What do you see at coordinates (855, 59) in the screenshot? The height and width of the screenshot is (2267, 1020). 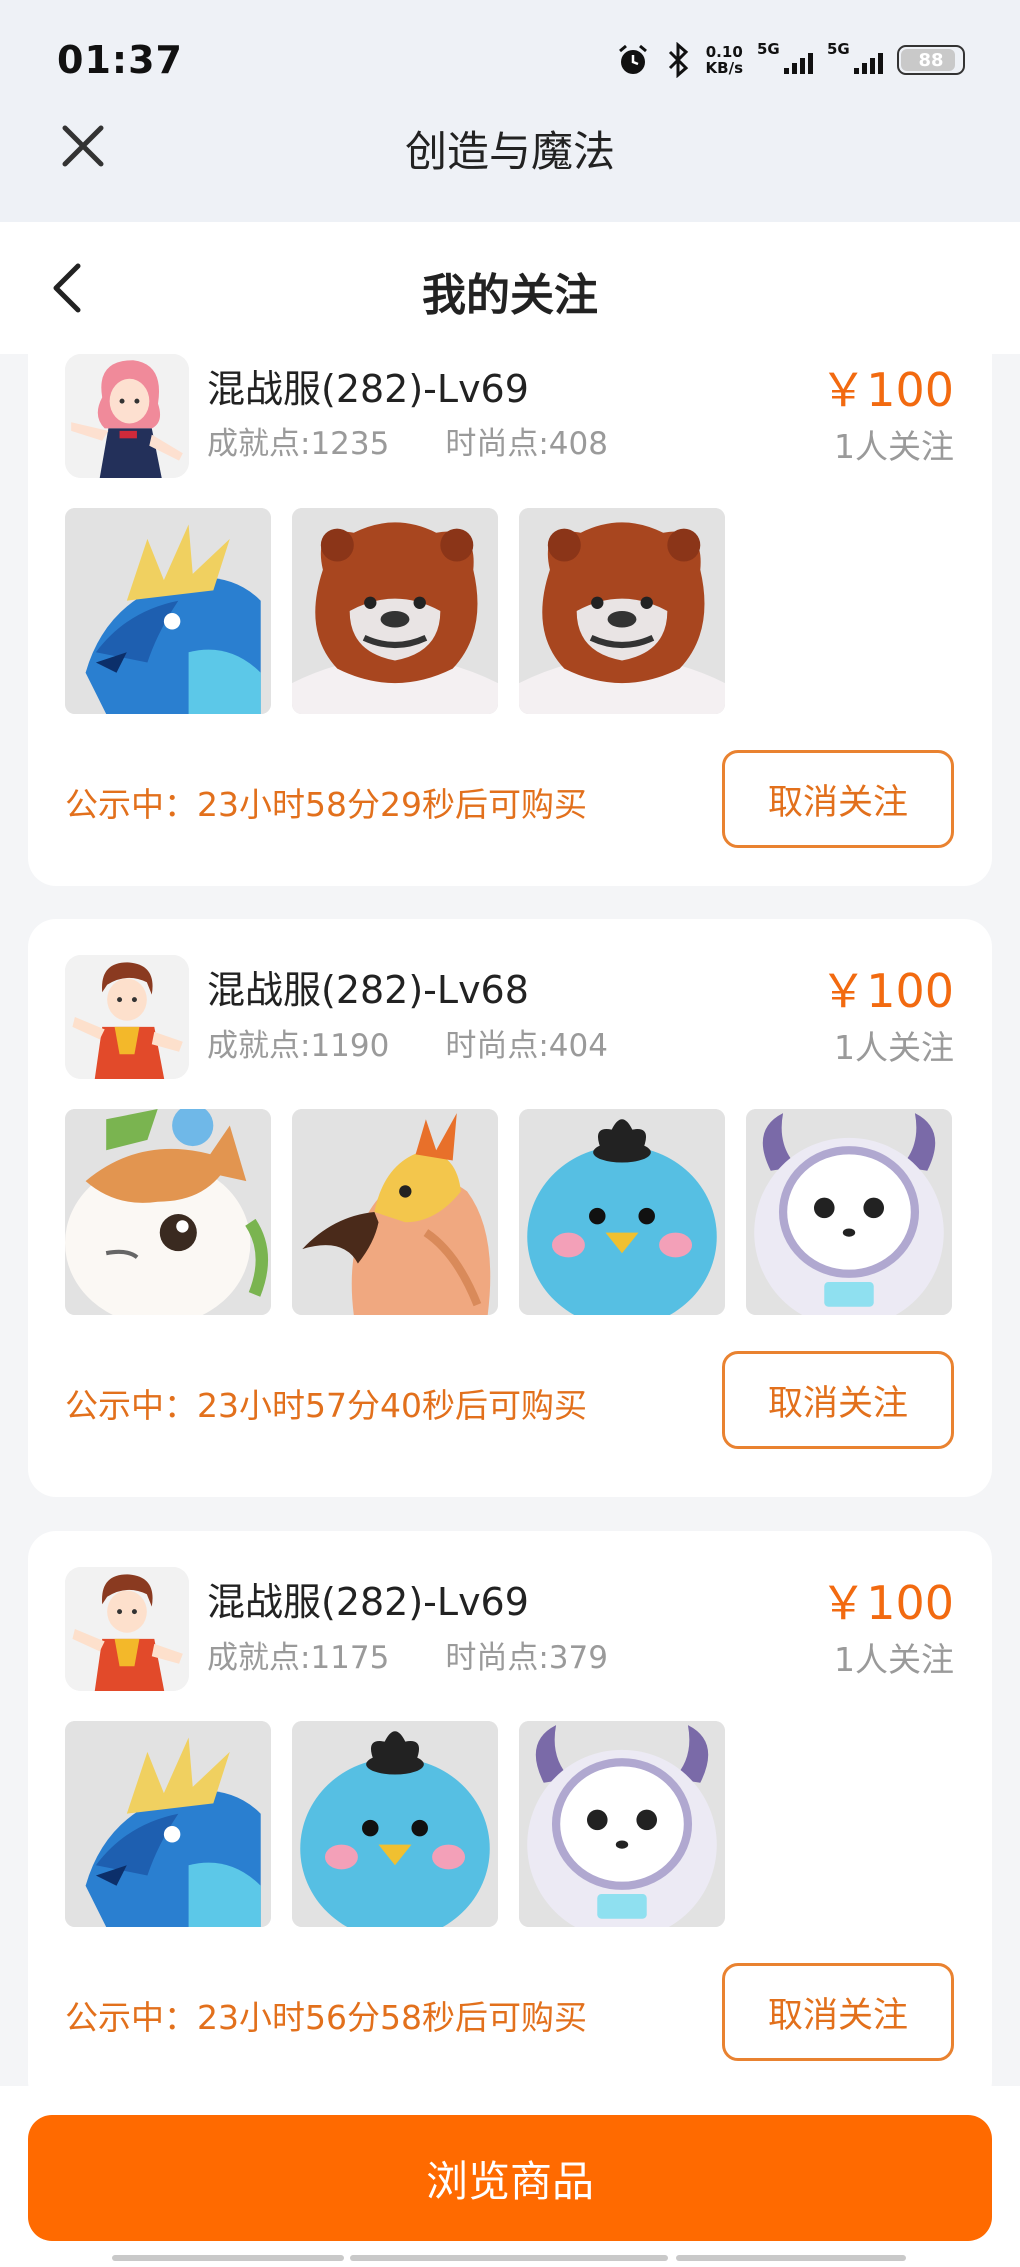 I see `signal-5g-icon-2: 5G` at bounding box center [855, 59].